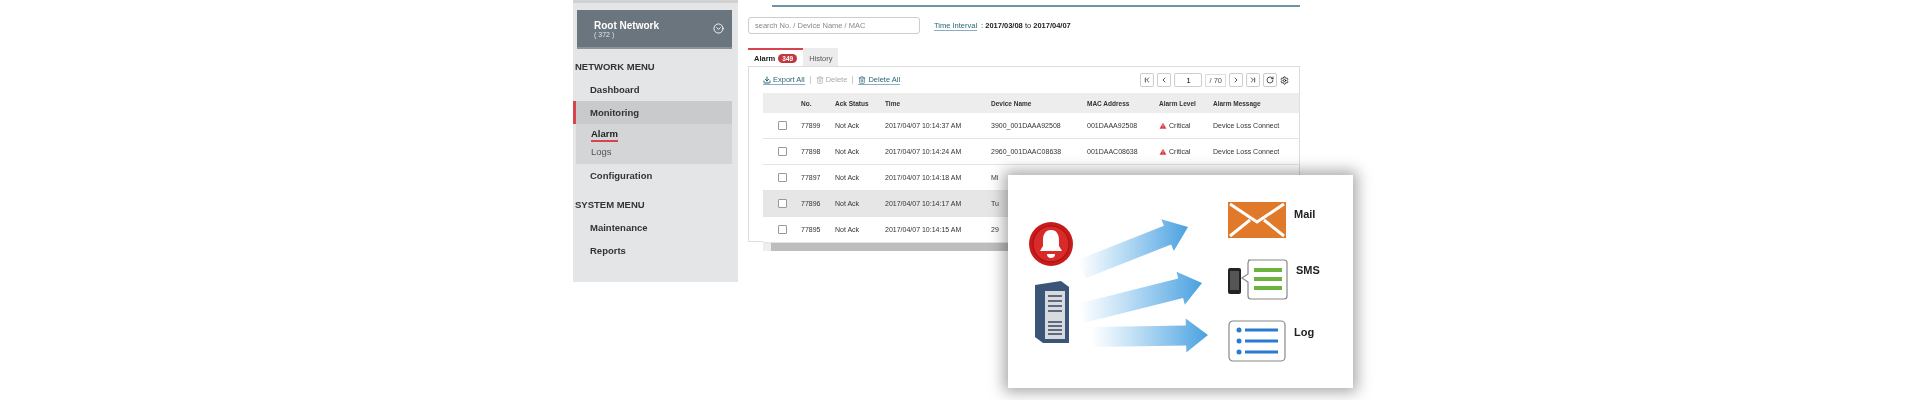 The image size is (1920, 400). Describe the element at coordinates (604, 135) in the screenshot. I see `submenu-item: Alarm` at that location.